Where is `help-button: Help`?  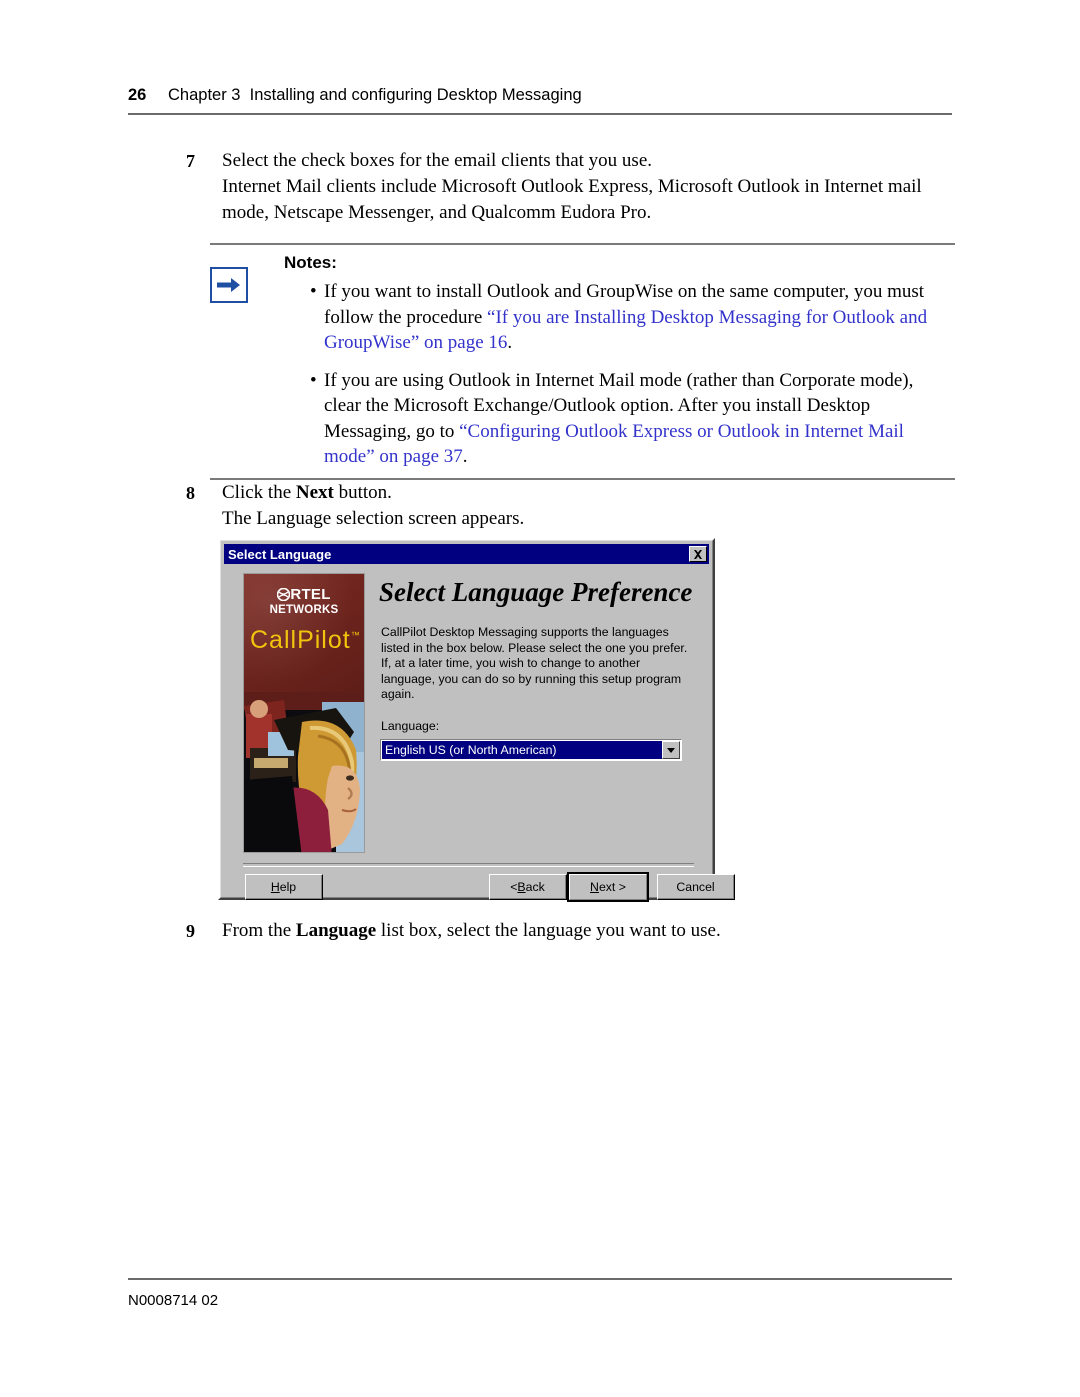
help-button: Help is located at coordinates (284, 887).